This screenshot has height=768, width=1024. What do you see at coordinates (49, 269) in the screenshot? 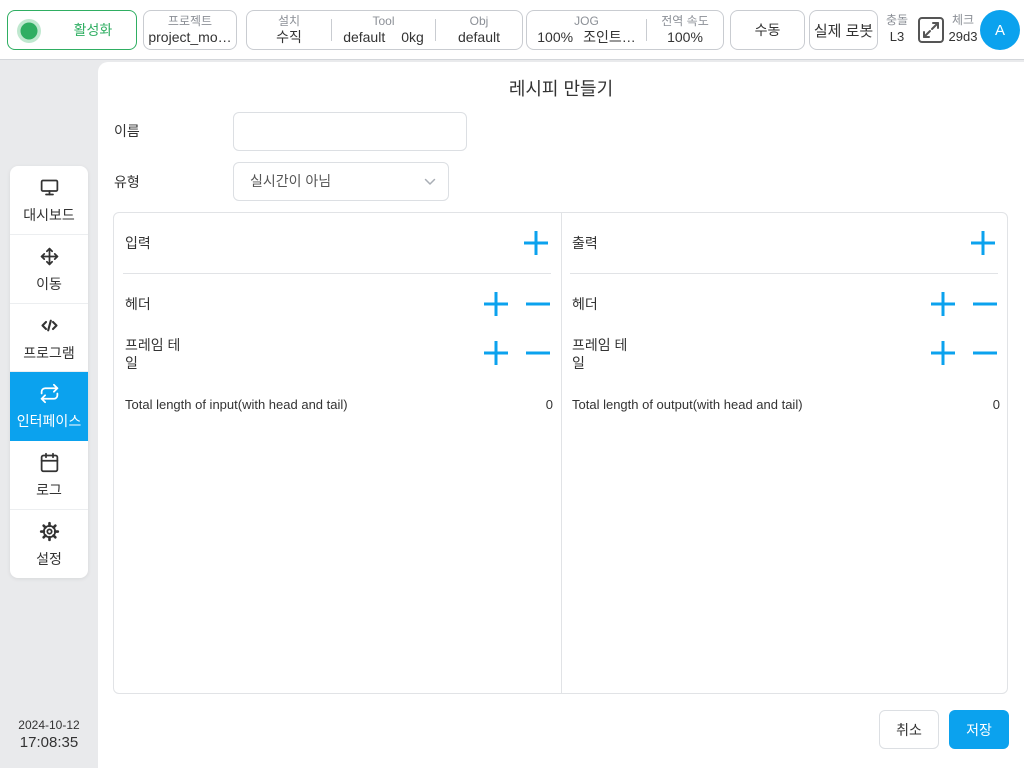
I see `sidebar-item-move: 이동` at bounding box center [49, 269].